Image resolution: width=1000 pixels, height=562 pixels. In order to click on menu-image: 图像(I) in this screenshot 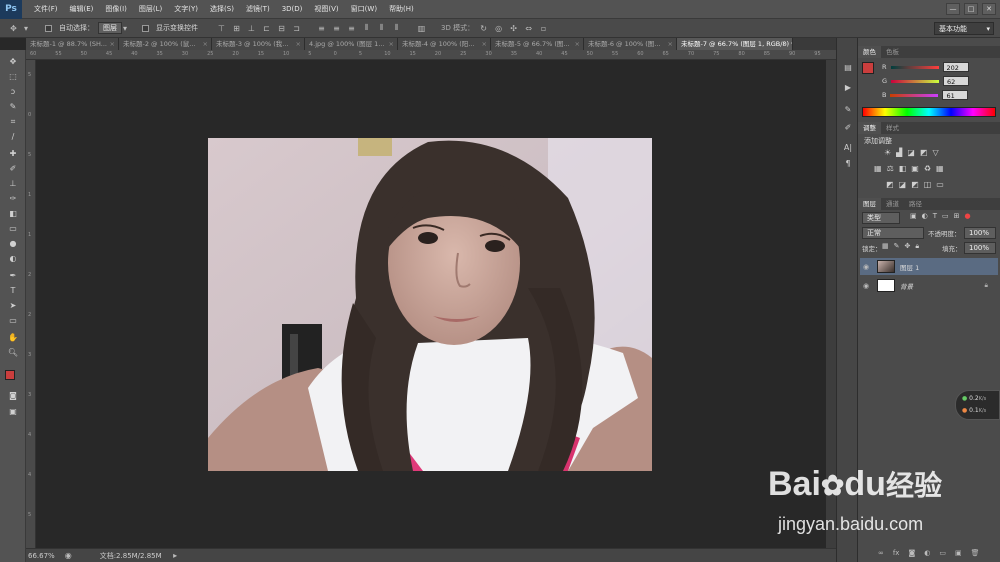, I will do `click(116, 9)`.